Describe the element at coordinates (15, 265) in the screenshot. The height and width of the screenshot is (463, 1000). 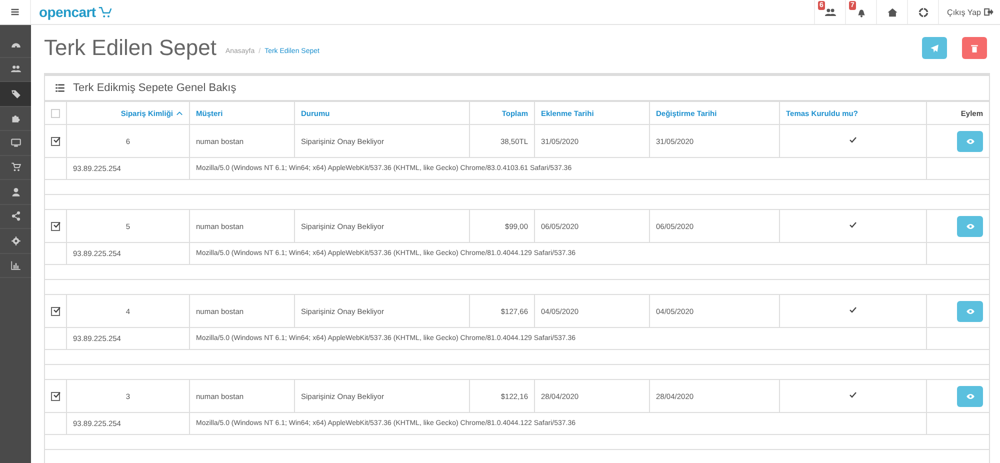
I see `bar-chart-icon` at that location.